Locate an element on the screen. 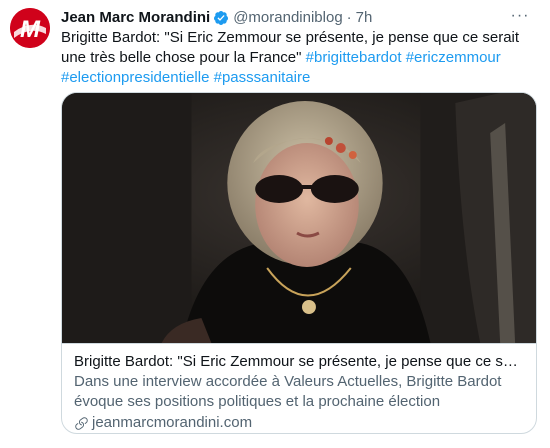  verified-badge-icon is located at coordinates (221, 18).